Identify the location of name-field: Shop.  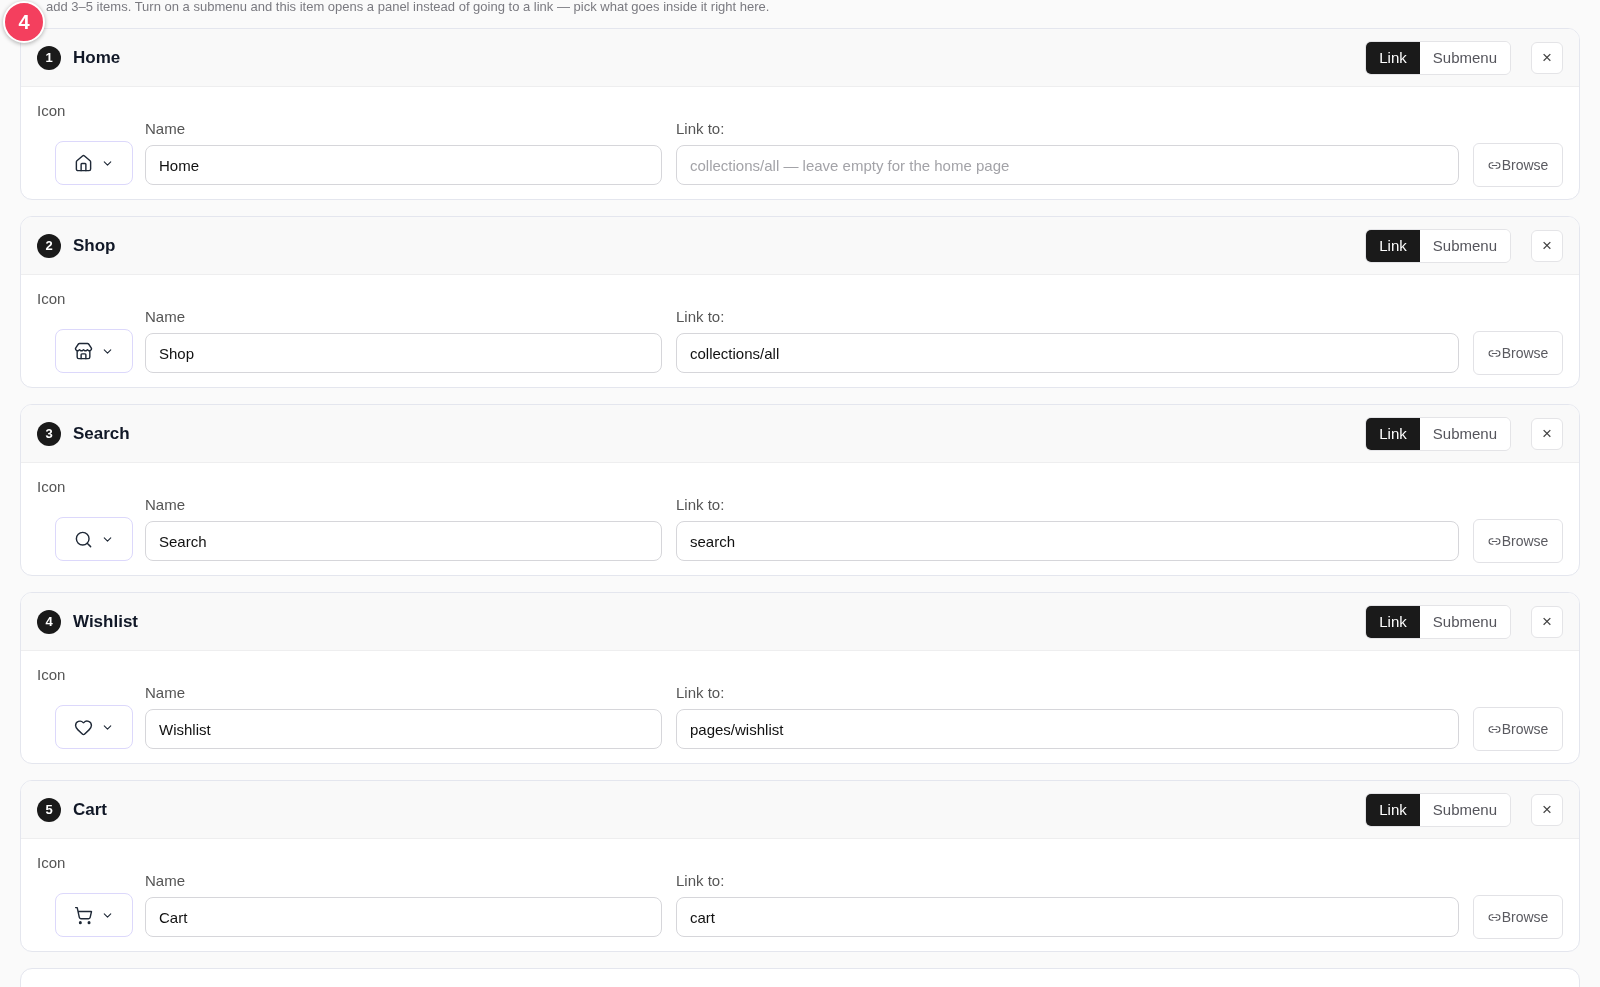
(403, 353).